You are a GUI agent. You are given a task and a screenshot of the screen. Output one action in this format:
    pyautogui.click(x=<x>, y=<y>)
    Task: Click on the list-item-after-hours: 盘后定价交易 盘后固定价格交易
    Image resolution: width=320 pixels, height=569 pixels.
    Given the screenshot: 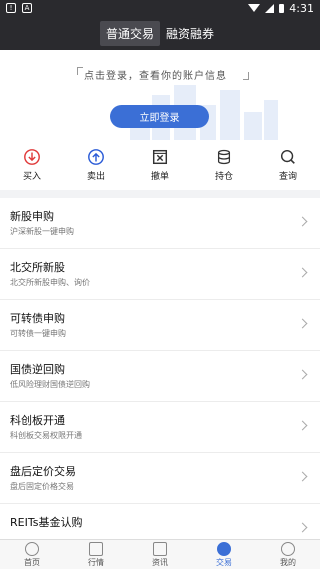 What is the action you would take?
    pyautogui.click(x=160, y=478)
    